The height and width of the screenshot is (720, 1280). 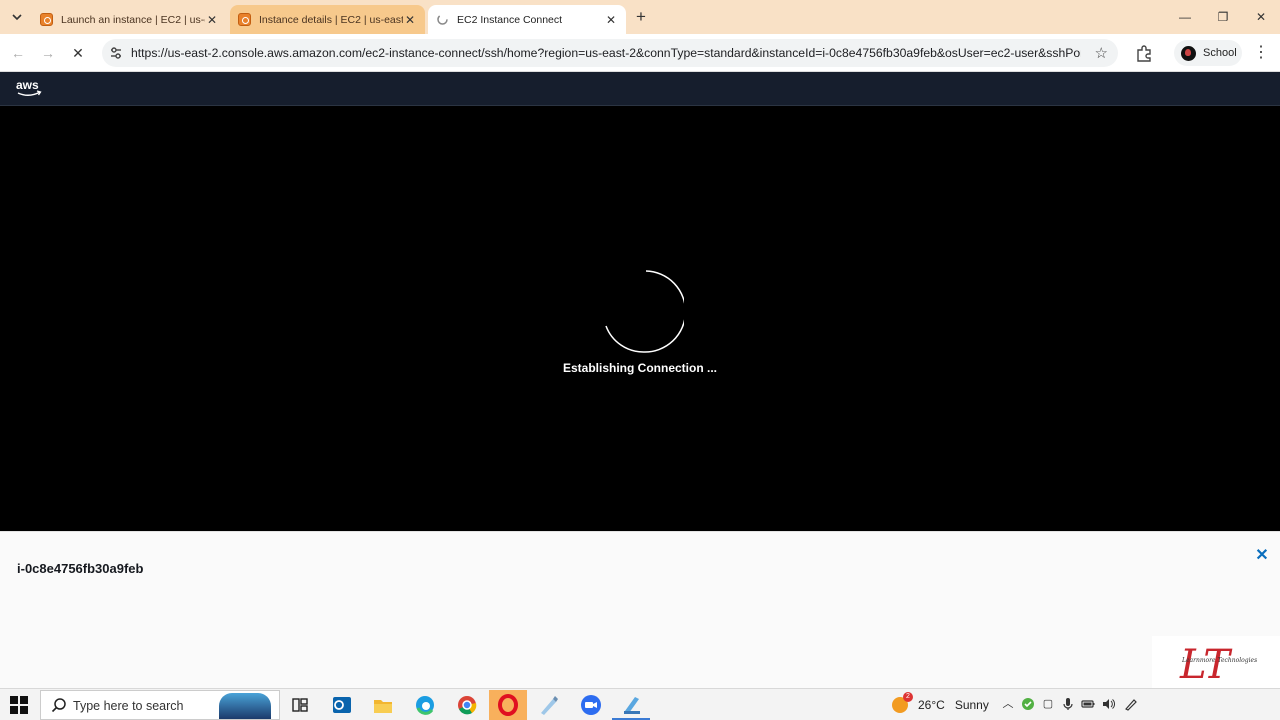 What do you see at coordinates (931, 705) in the screenshot?
I see `weather-temperature: 26°C` at bounding box center [931, 705].